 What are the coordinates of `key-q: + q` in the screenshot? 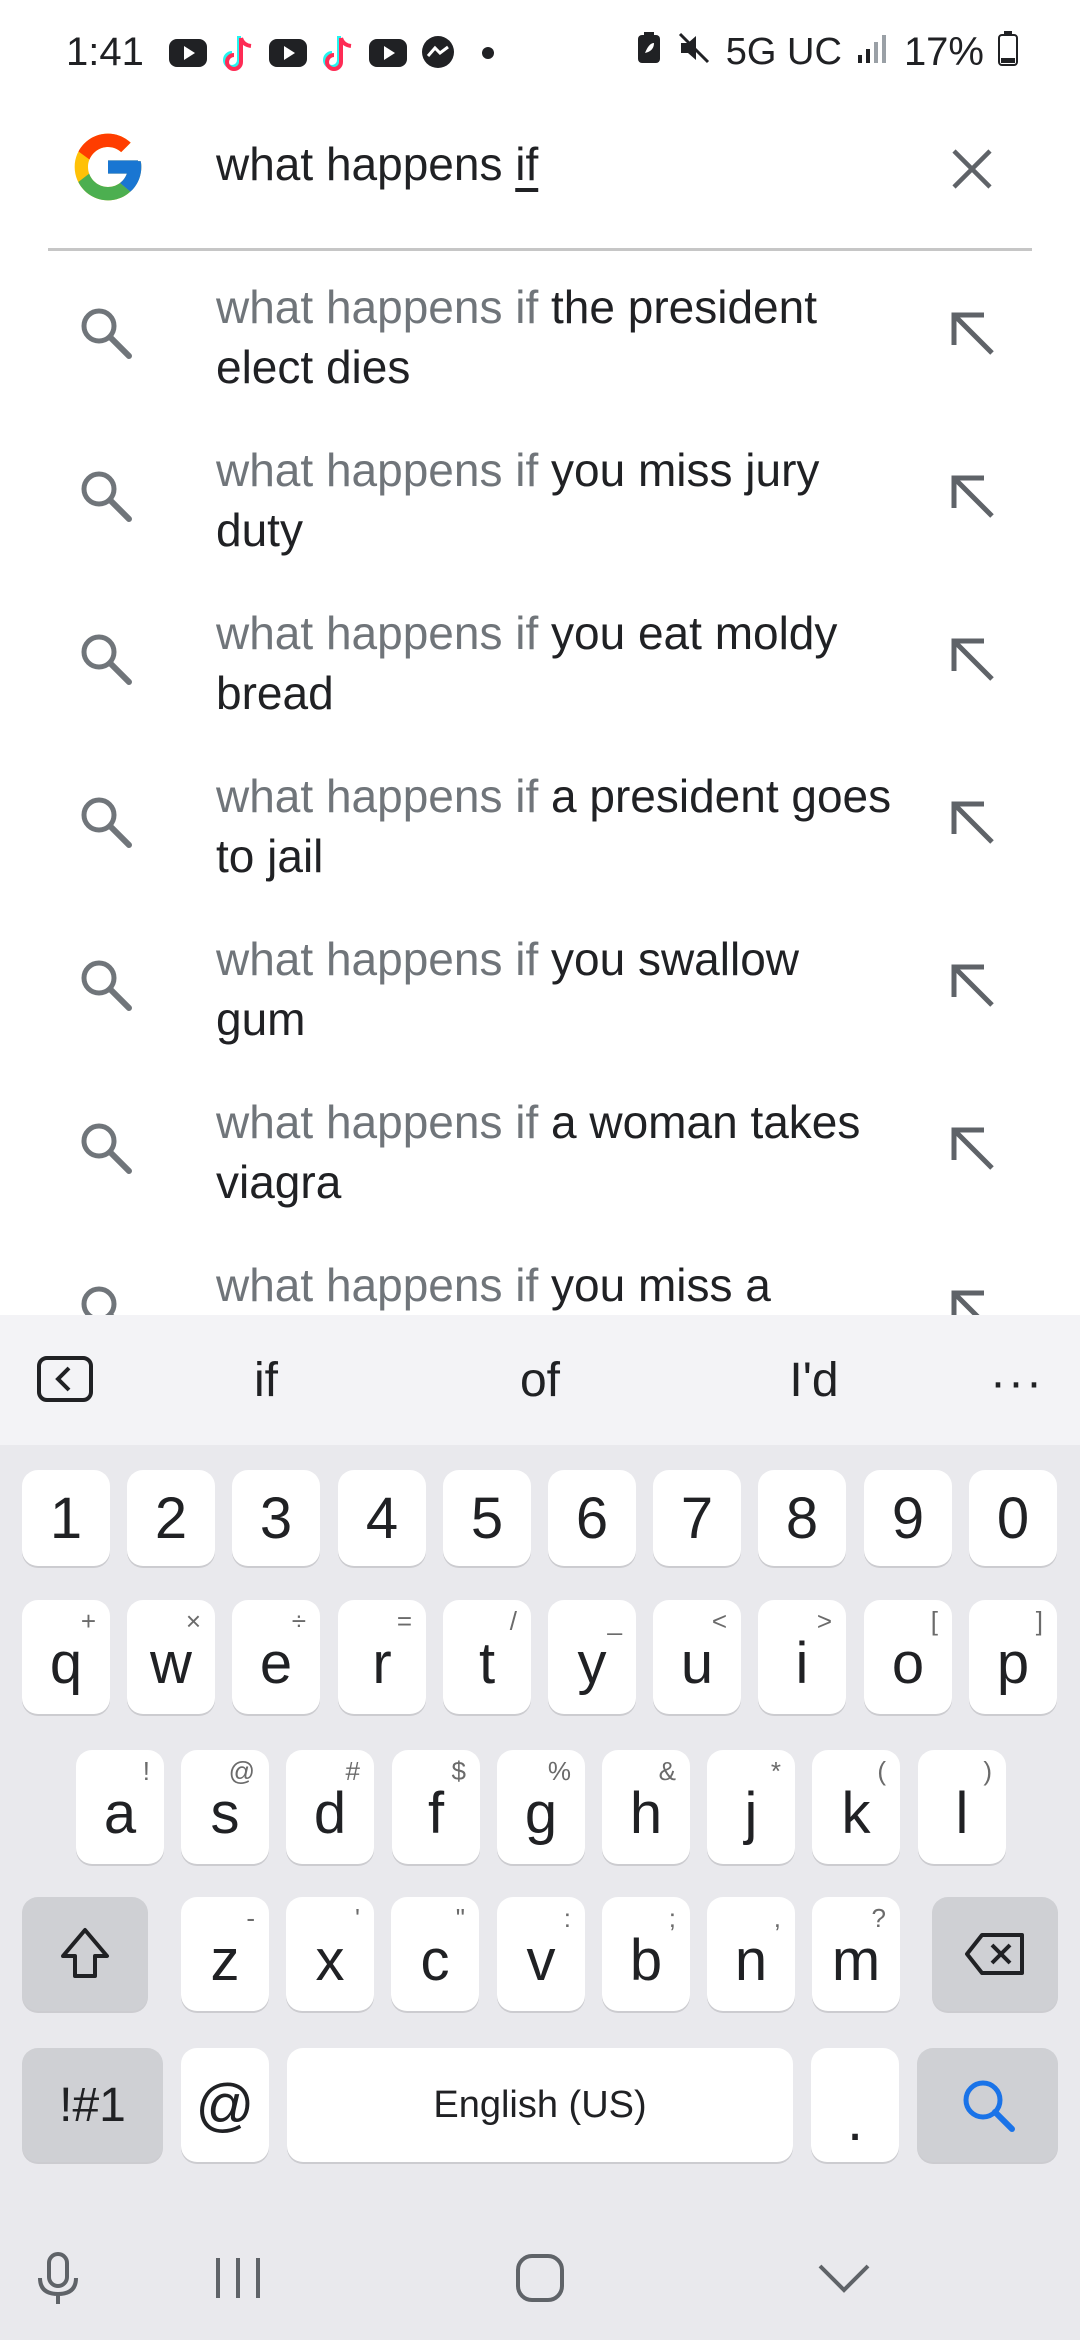 It's located at (66, 1657).